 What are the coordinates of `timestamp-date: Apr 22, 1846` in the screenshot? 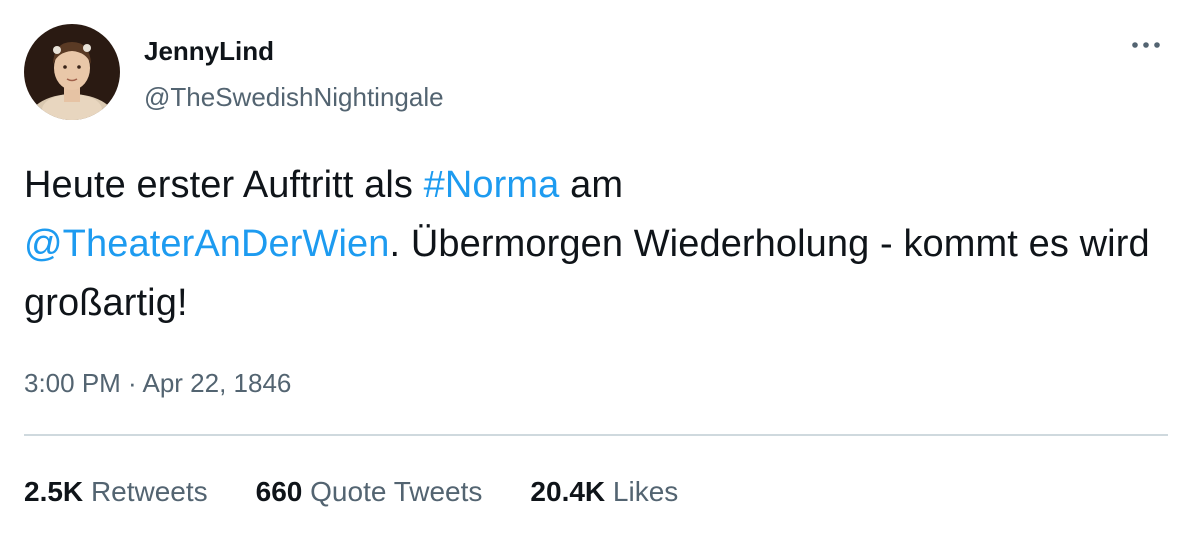 It's located at (217, 383).